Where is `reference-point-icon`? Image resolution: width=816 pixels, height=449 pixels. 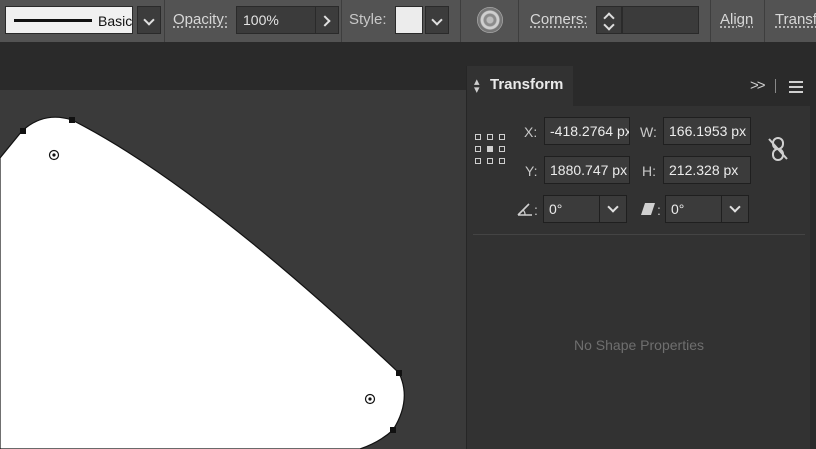
reference-point-icon is located at coordinates (490, 149).